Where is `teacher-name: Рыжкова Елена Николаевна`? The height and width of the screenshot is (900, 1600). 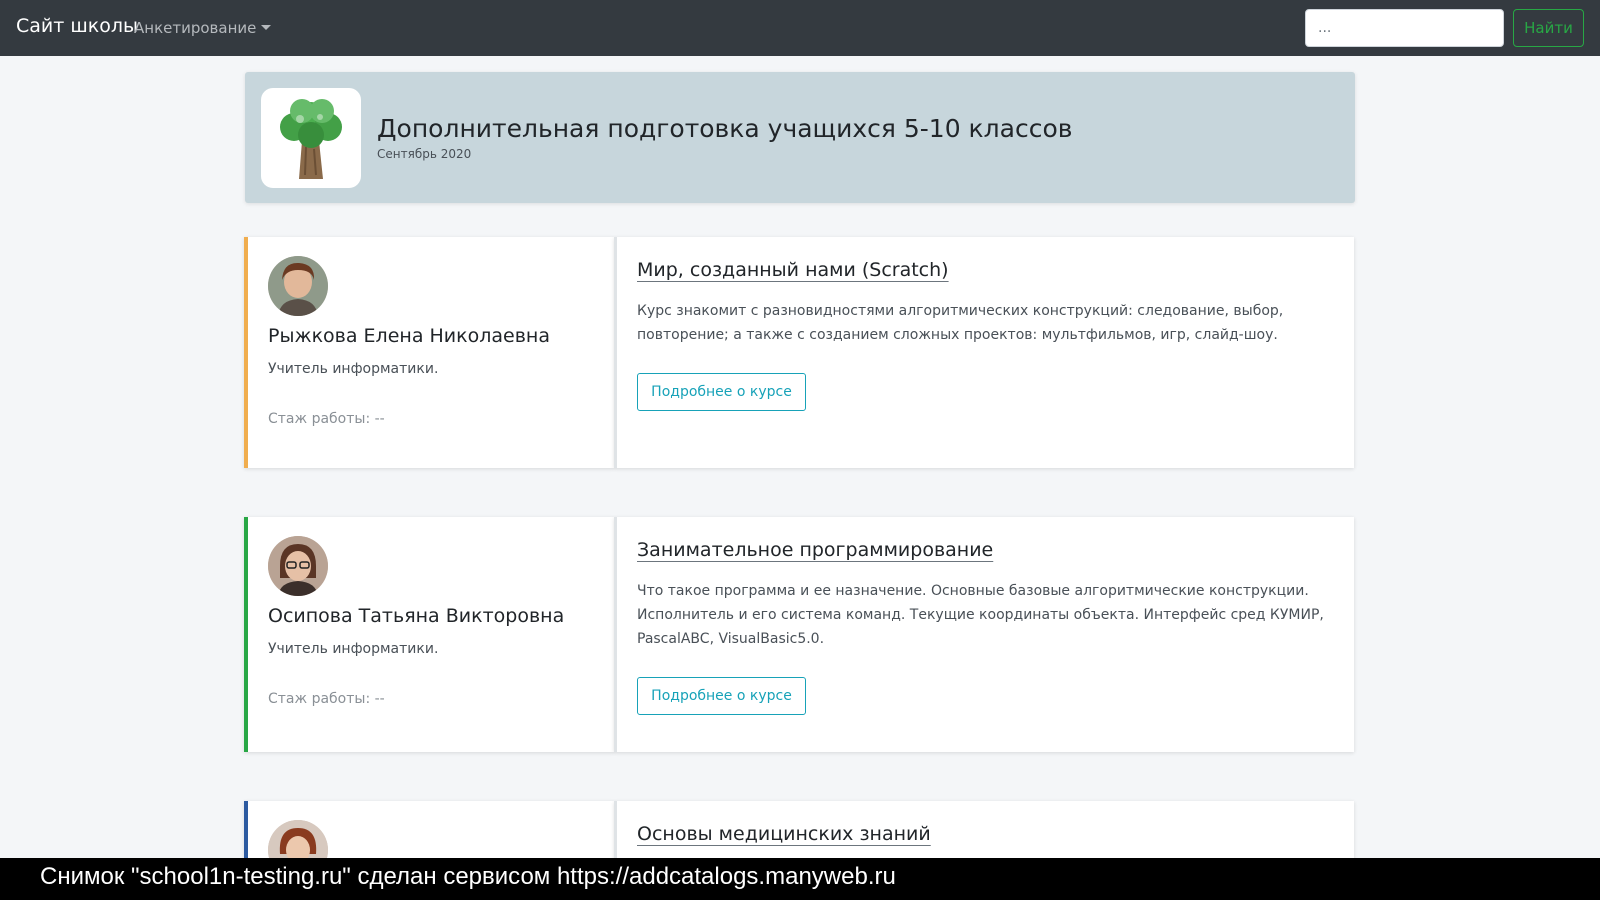
teacher-name: Рыжкова Елена Николаевна is located at coordinates (409, 336).